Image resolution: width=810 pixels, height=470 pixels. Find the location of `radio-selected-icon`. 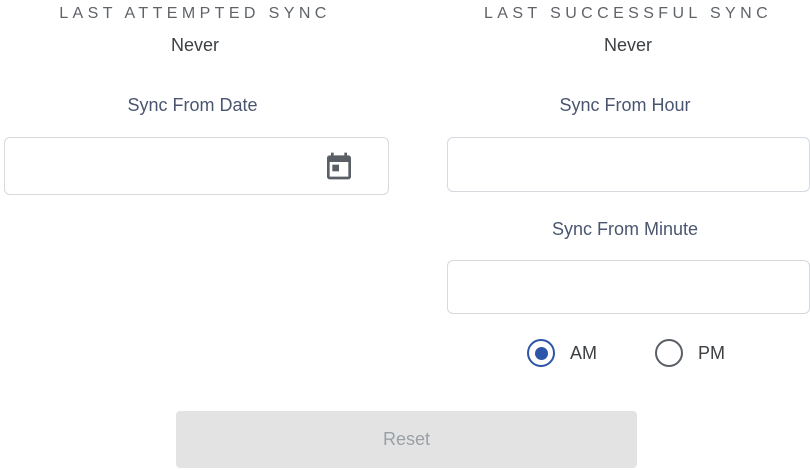

radio-selected-icon is located at coordinates (541, 353).